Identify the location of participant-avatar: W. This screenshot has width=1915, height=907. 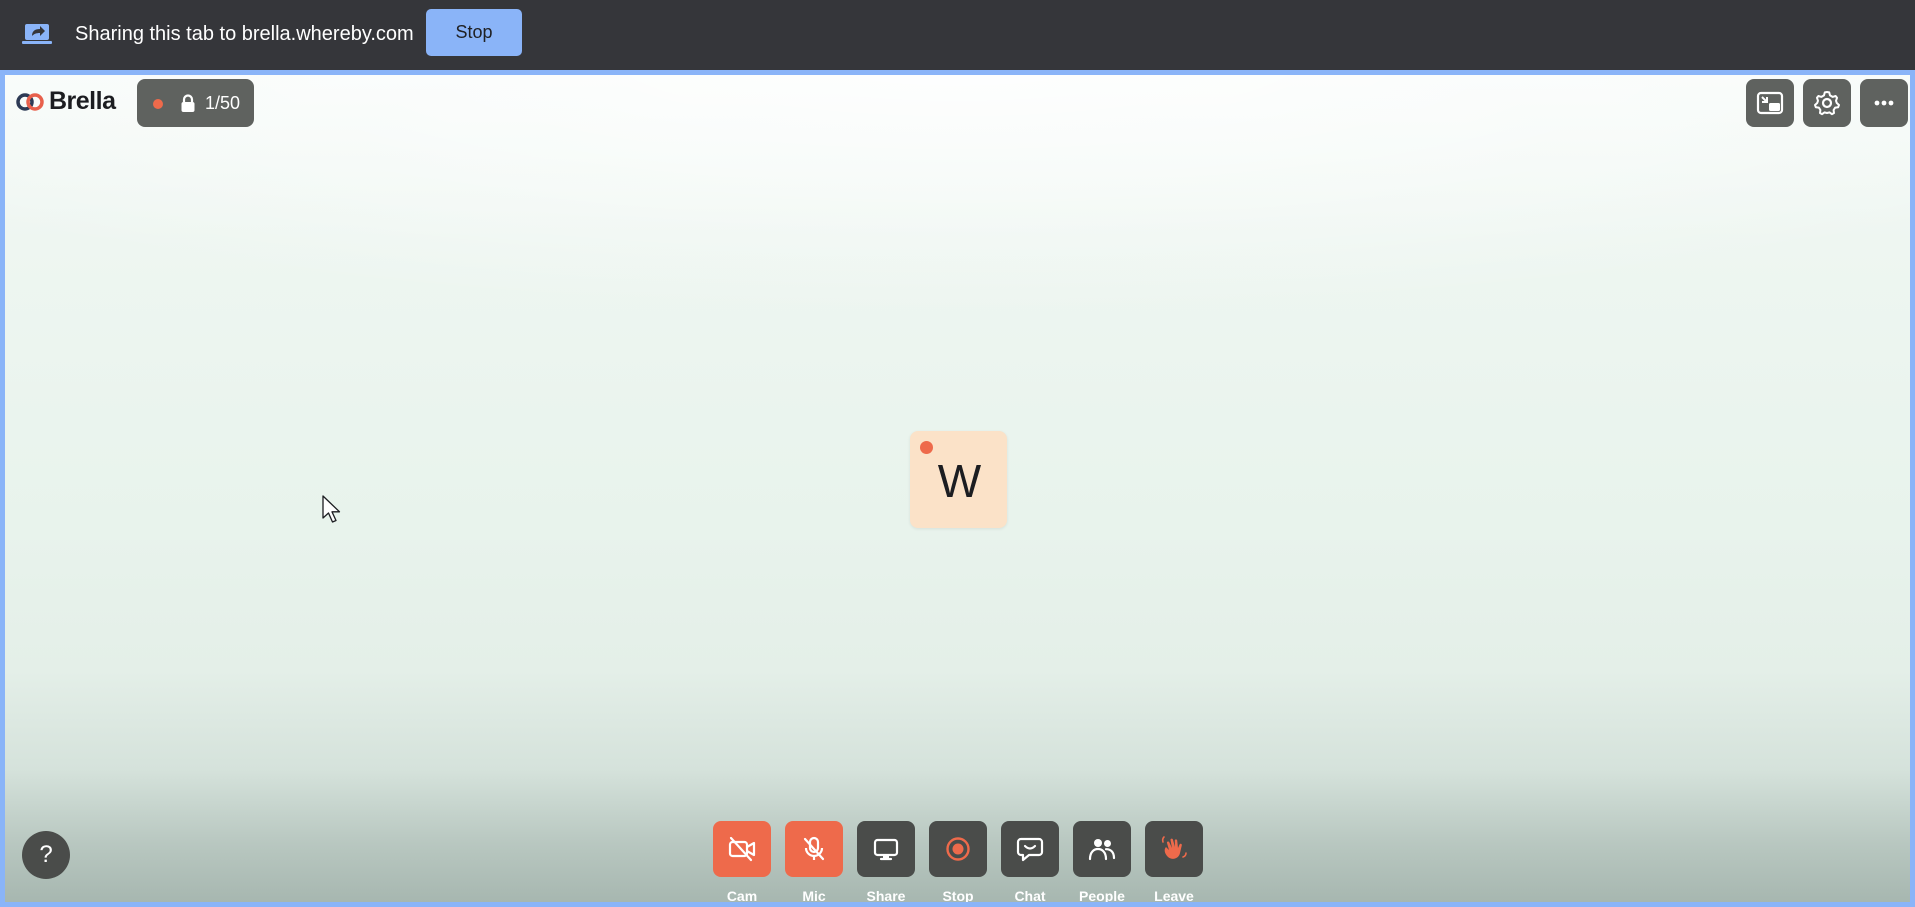
(958, 479).